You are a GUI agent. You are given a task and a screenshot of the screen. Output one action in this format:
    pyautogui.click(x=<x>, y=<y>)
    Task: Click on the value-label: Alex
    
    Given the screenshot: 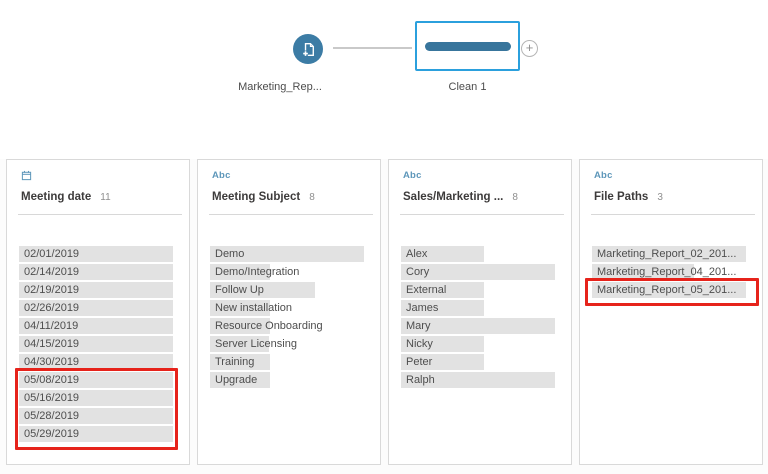 What is the action you would take?
    pyautogui.click(x=417, y=254)
    